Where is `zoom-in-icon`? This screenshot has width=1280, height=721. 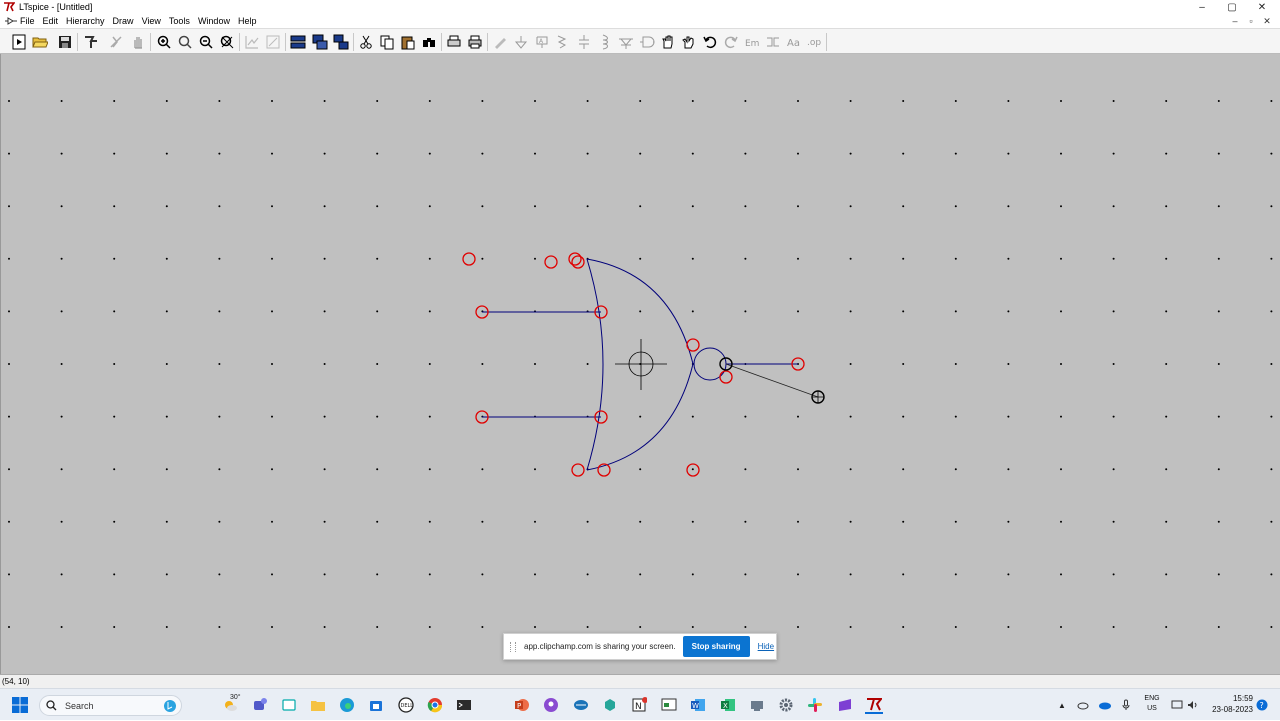
zoom-in-icon is located at coordinates (164, 42).